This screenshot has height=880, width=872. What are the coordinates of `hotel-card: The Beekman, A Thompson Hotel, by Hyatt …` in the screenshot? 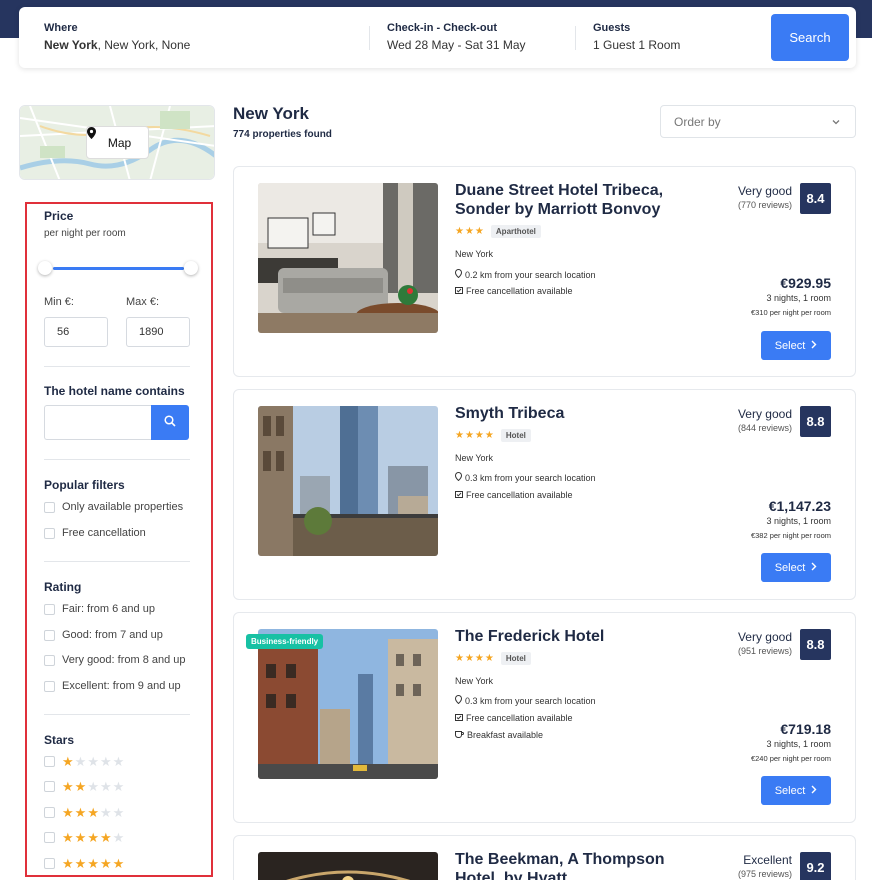 It's located at (544, 857).